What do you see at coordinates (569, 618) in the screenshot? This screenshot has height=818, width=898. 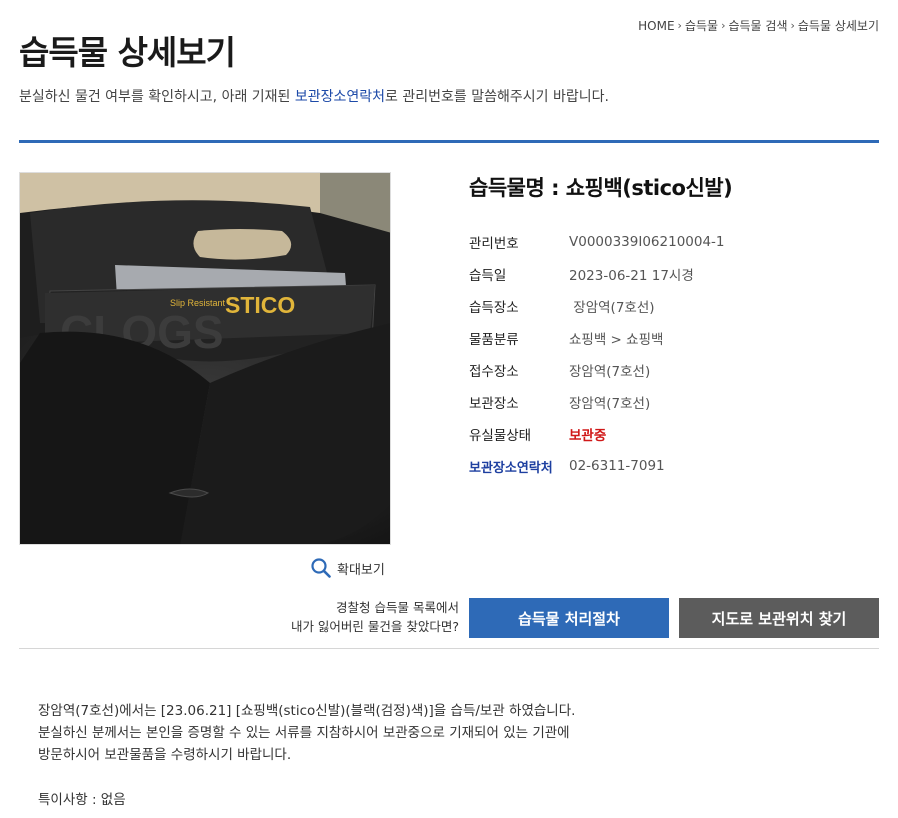 I see `process-procedure-button: 습득물 처리절차` at bounding box center [569, 618].